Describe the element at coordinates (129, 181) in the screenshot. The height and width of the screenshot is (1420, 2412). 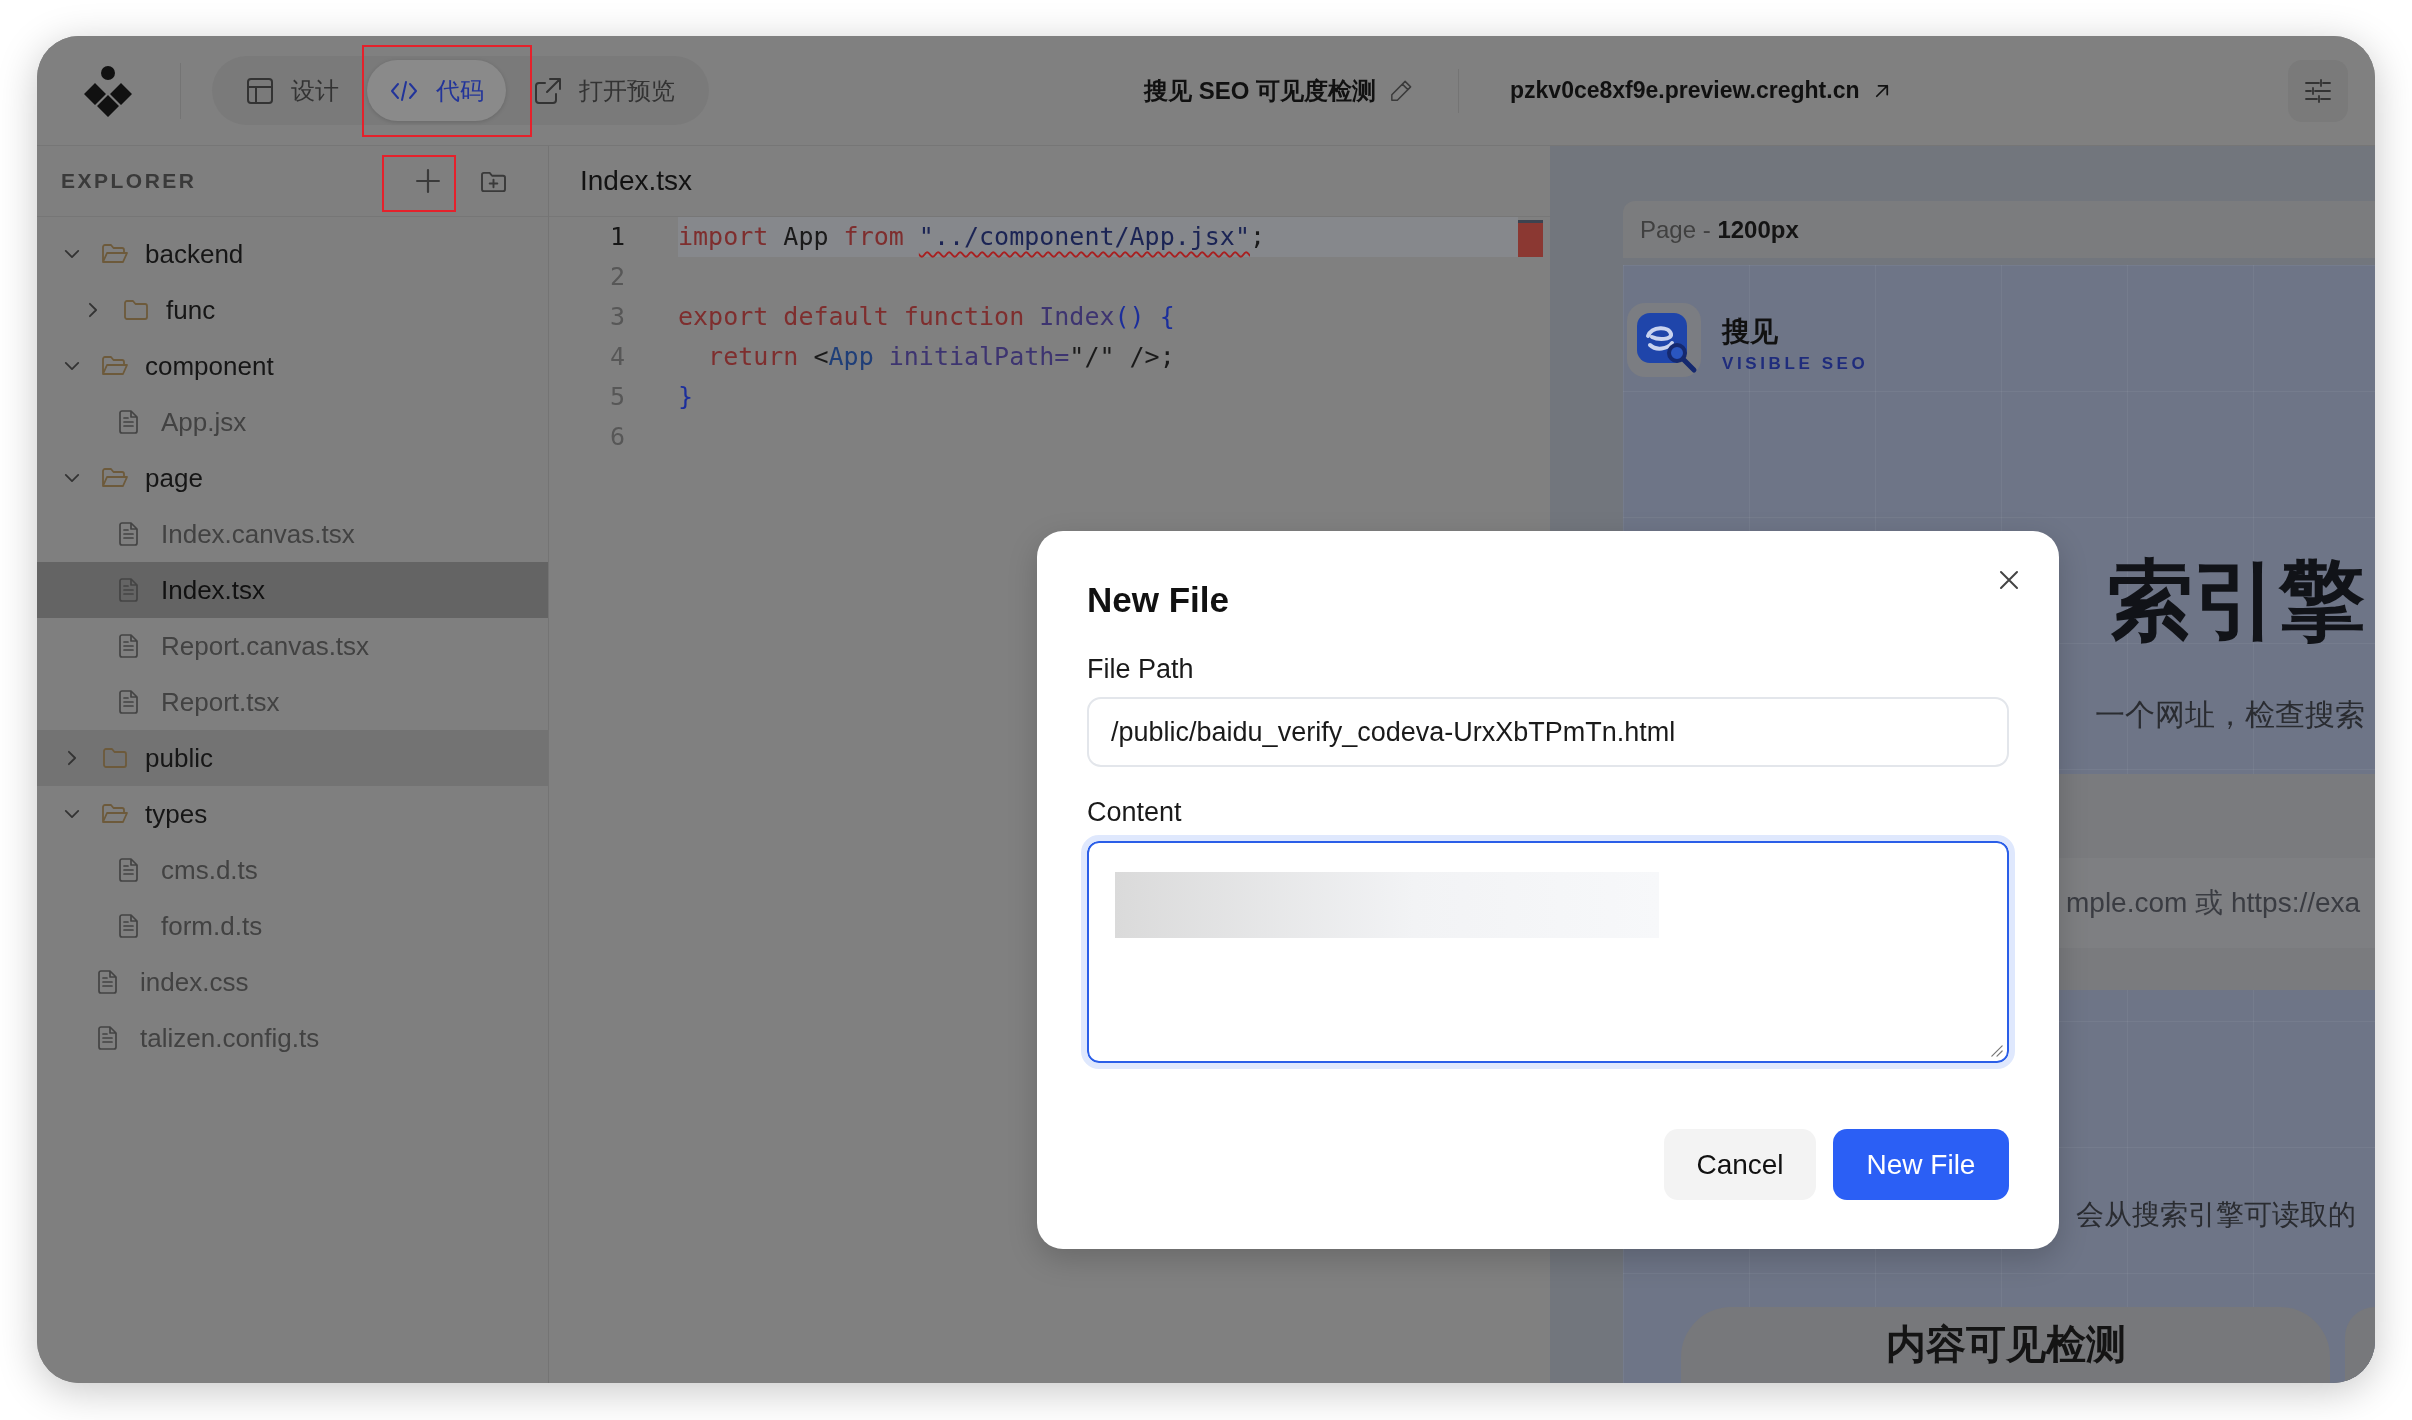
I see `panel-title: EXPLORER` at that location.